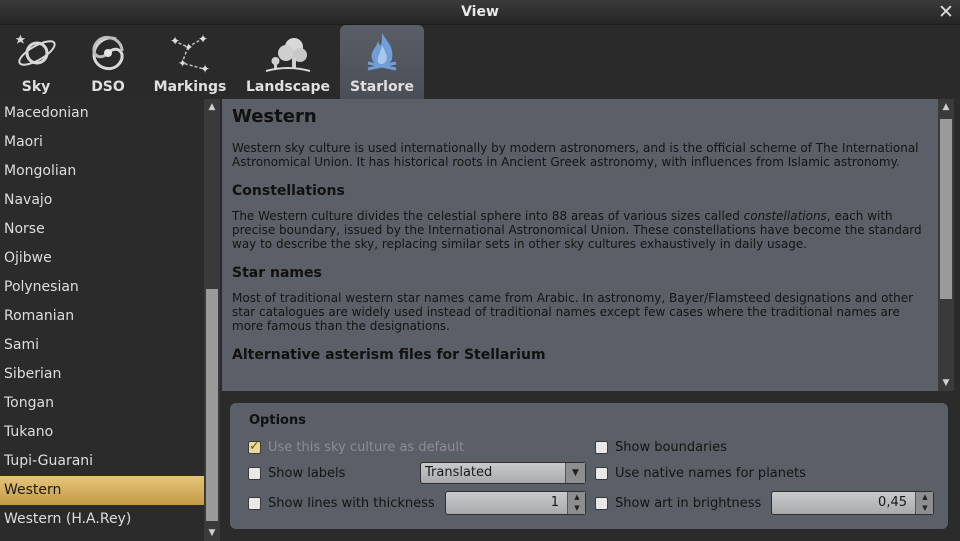  Describe the element at coordinates (35, 50) in the screenshot. I see `sky-icon` at that location.